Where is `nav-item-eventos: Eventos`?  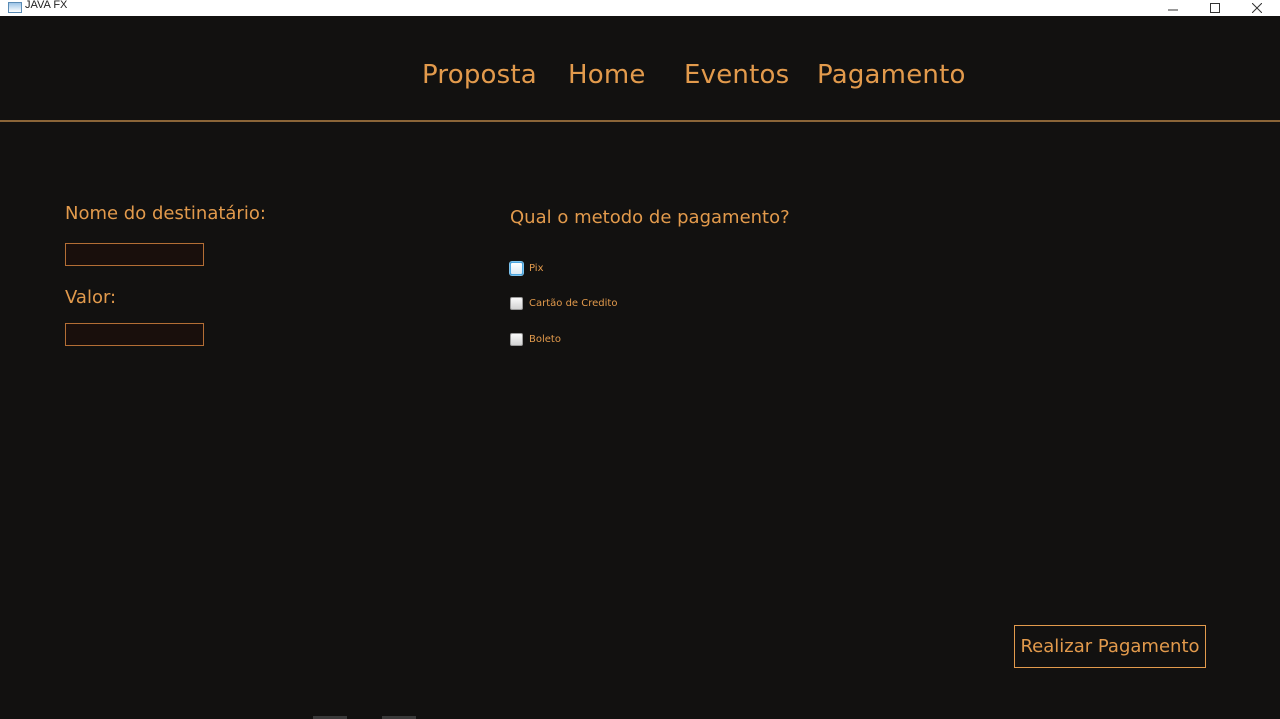 nav-item-eventos: Eventos is located at coordinates (736, 75).